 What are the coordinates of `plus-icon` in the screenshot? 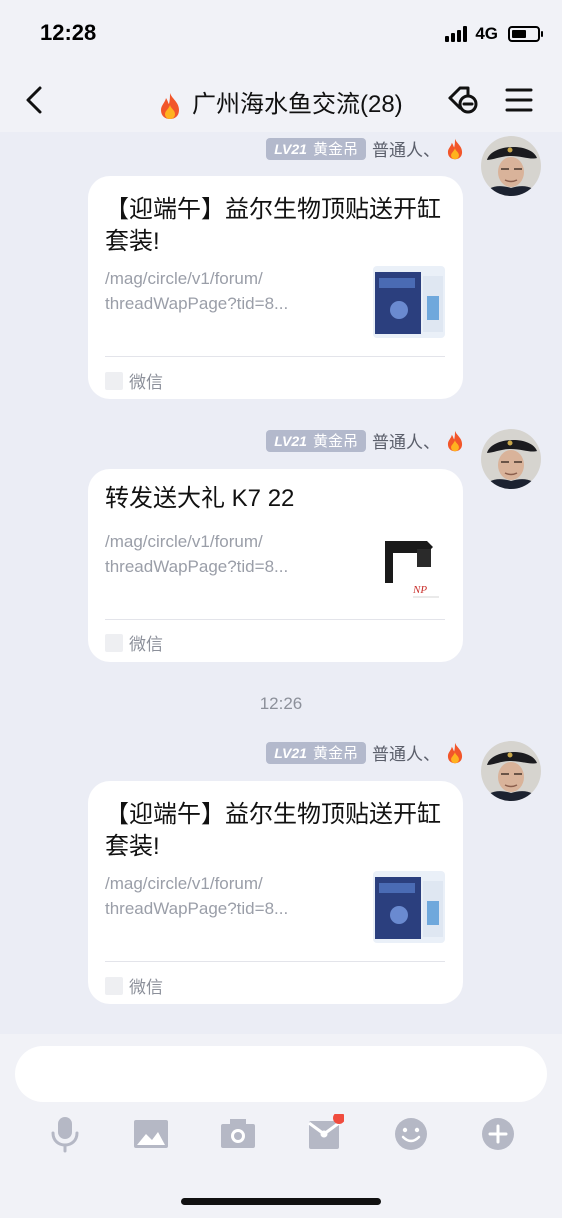 It's located at (498, 1134).